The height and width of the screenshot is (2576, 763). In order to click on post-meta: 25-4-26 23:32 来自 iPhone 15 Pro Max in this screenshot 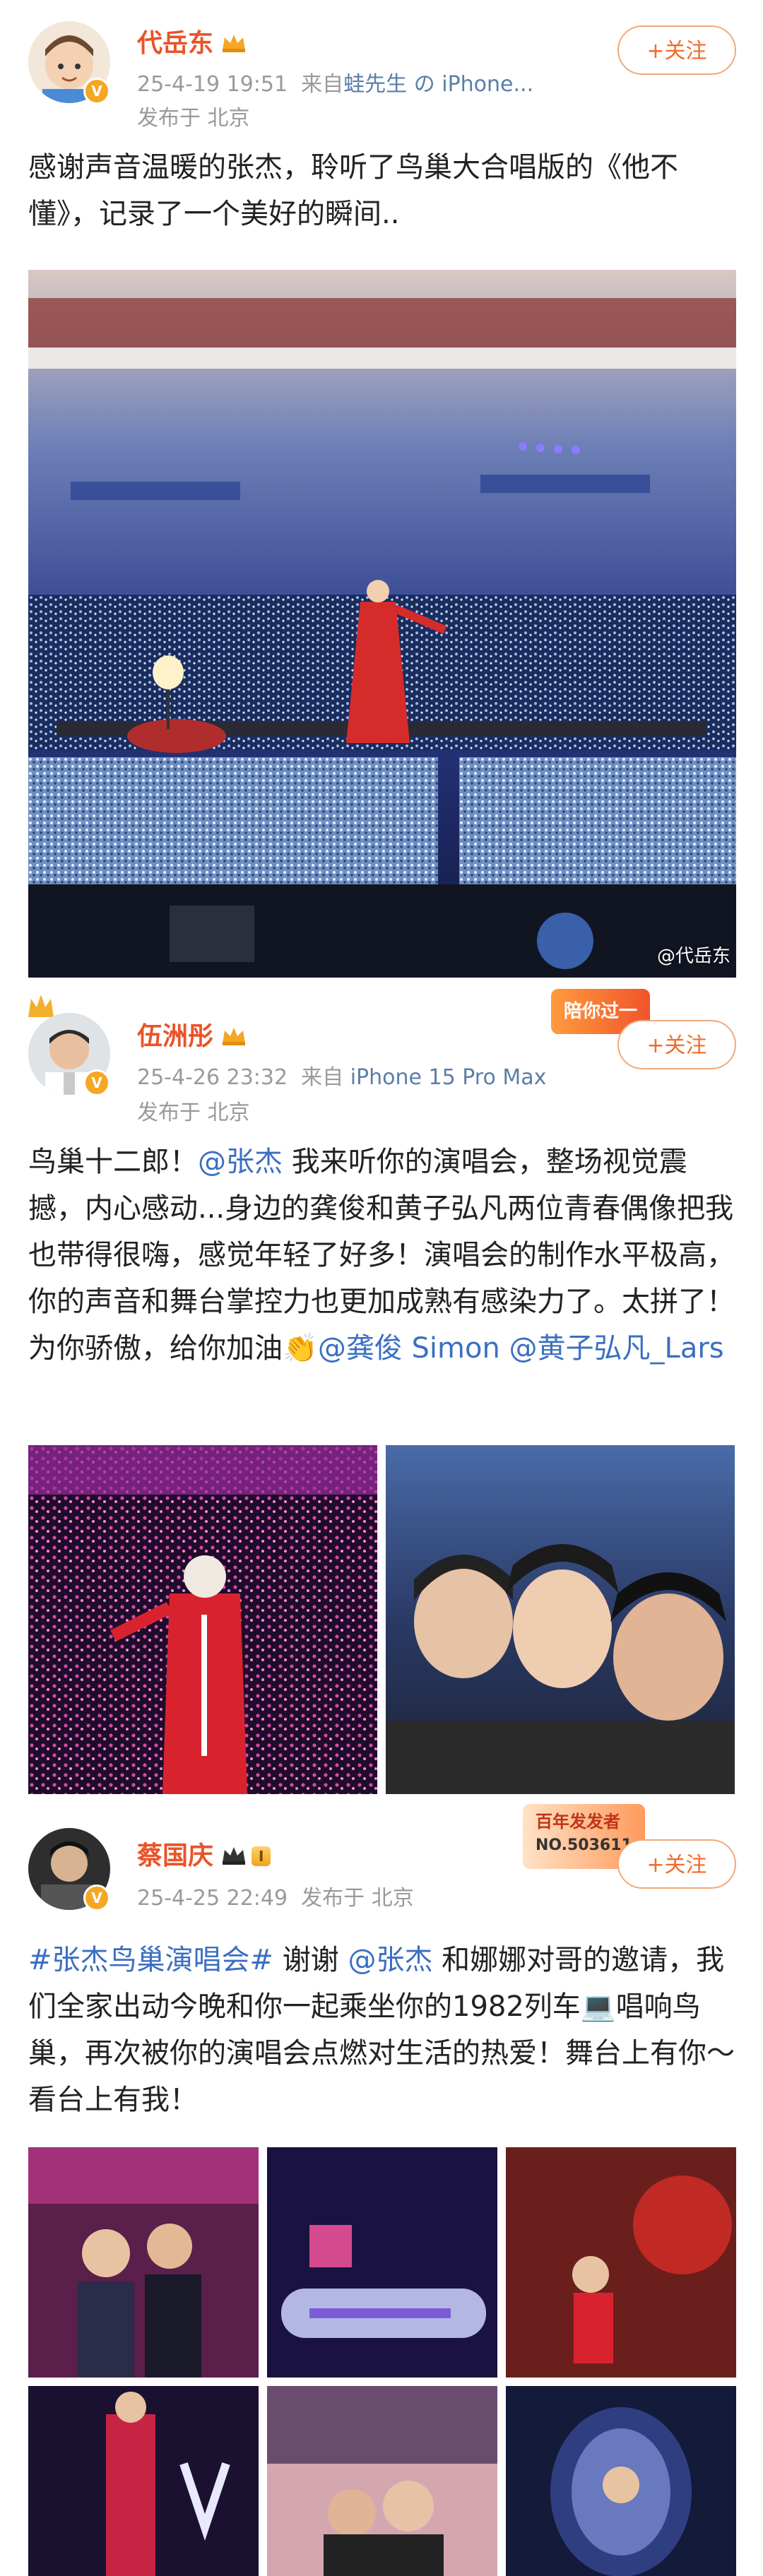, I will do `click(341, 1075)`.